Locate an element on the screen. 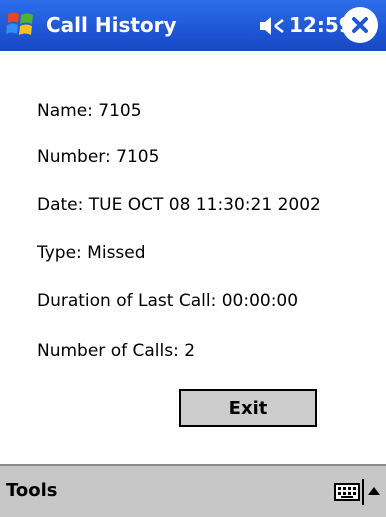 The width and height of the screenshot is (386, 517). close-icon is located at coordinates (360, 25).